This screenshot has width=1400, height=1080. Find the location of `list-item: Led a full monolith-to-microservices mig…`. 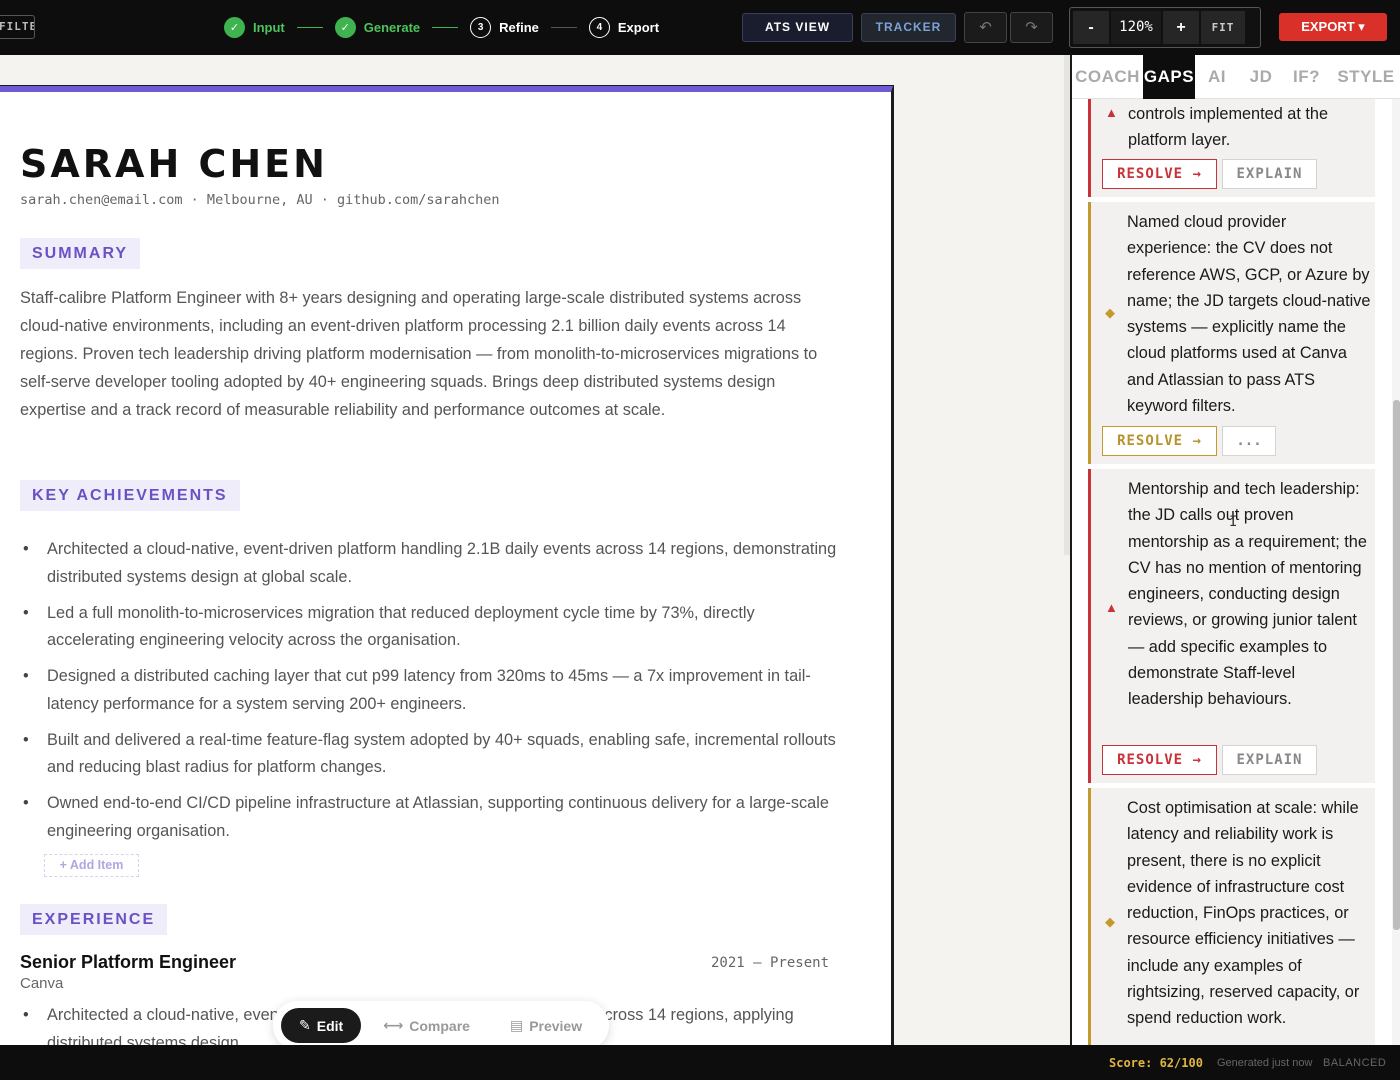

list-item: Led a full monolith-to-microservices mig… is located at coordinates (430, 627).